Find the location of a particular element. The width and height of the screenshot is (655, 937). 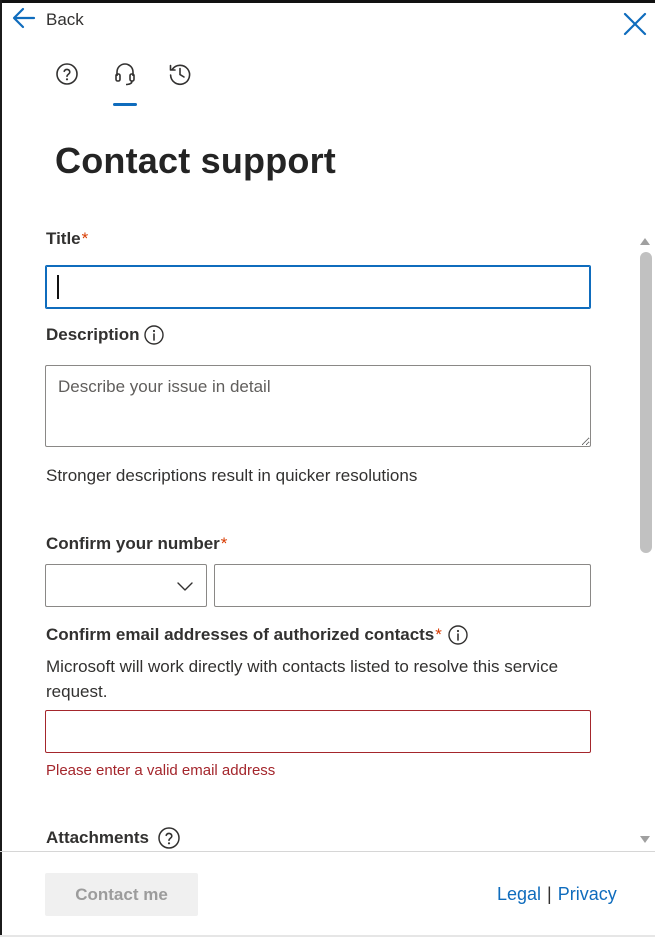

footer-links: Legal | Privacy is located at coordinates (557, 894).